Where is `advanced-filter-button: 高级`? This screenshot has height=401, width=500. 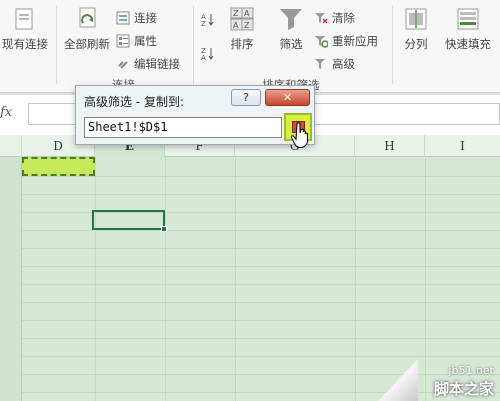 advanced-filter-button: 高级 is located at coordinates (334, 64).